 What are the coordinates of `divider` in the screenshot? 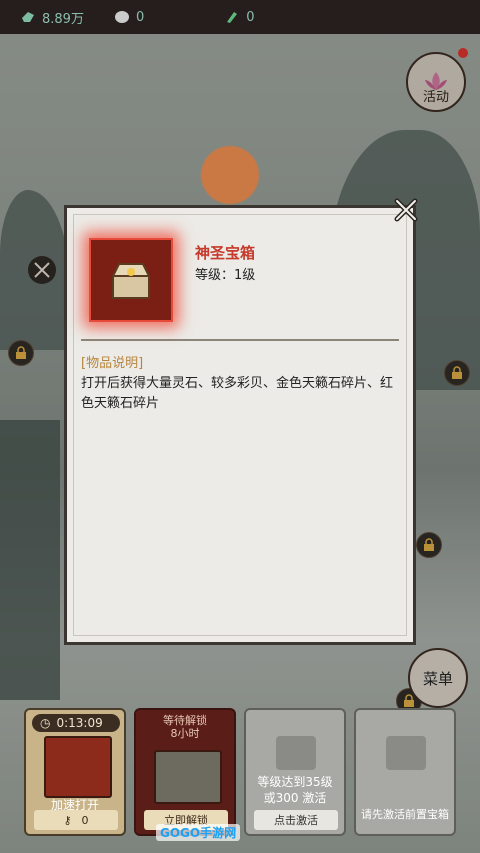 It's located at (240, 340).